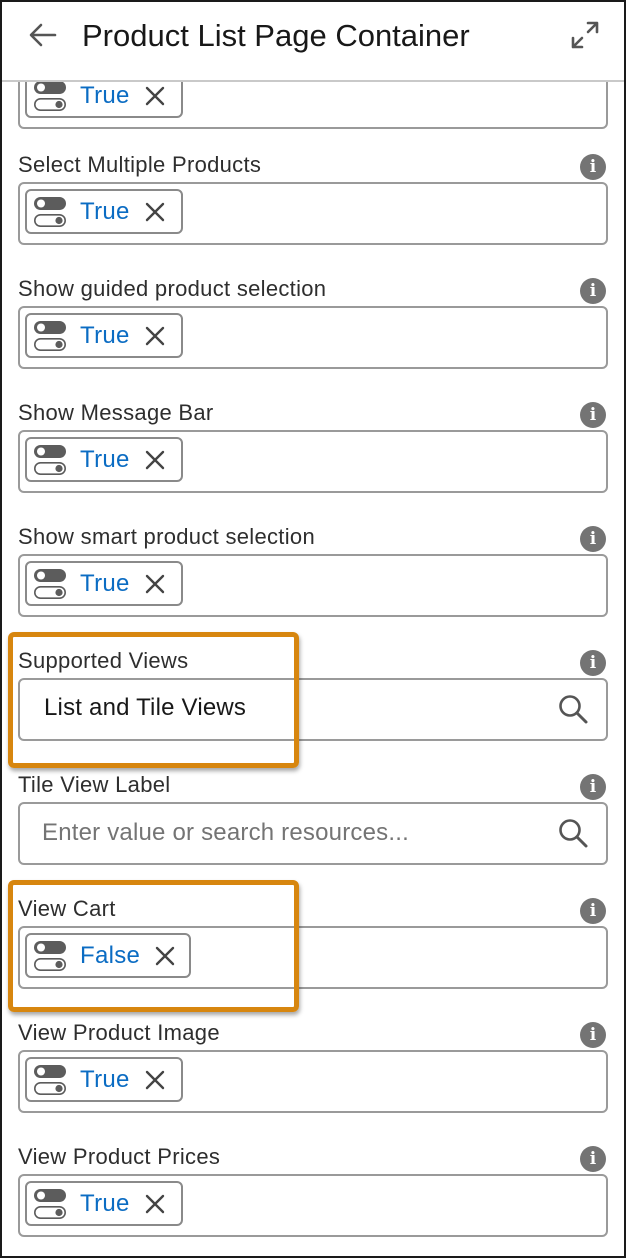 Image resolution: width=626 pixels, height=1258 pixels. I want to click on field-label: View Cart, so click(67, 908).